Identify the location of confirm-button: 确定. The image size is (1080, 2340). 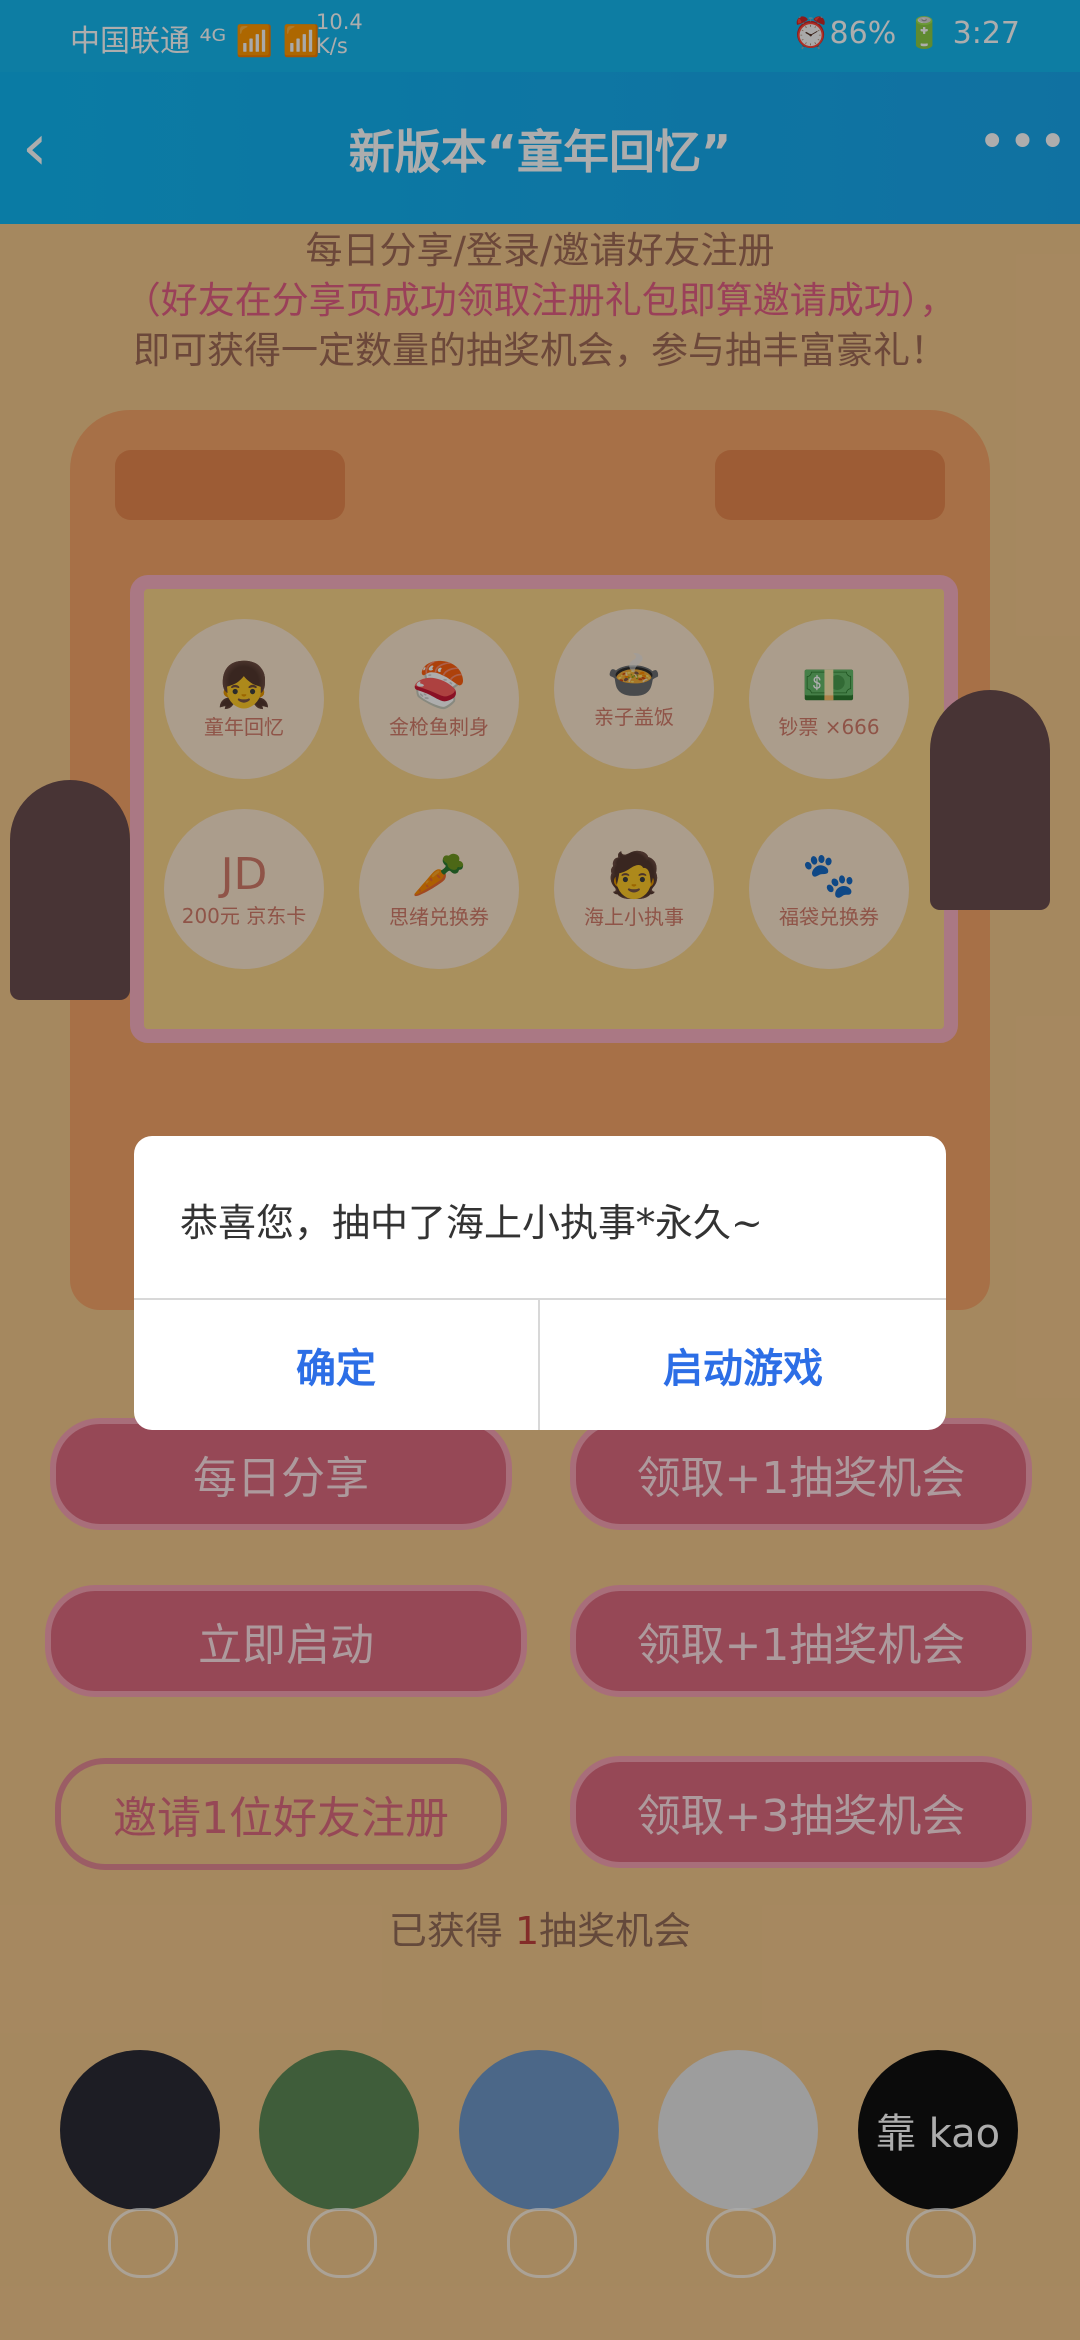
(336, 1365).